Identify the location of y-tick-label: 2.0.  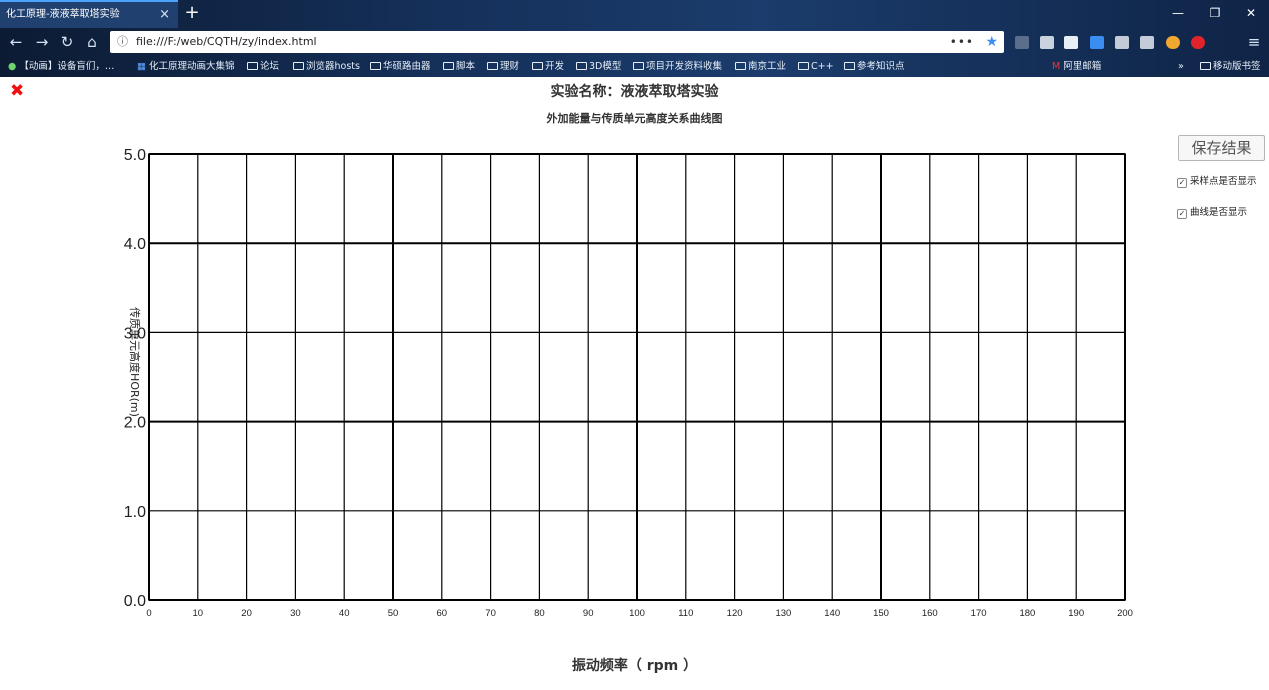
(135, 423).